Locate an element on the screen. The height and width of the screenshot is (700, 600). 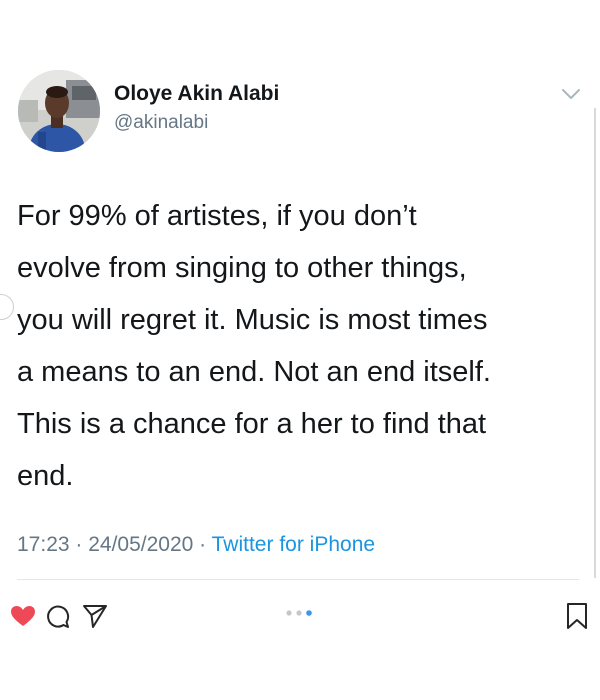
scroll-edge is located at coordinates (595, 343).